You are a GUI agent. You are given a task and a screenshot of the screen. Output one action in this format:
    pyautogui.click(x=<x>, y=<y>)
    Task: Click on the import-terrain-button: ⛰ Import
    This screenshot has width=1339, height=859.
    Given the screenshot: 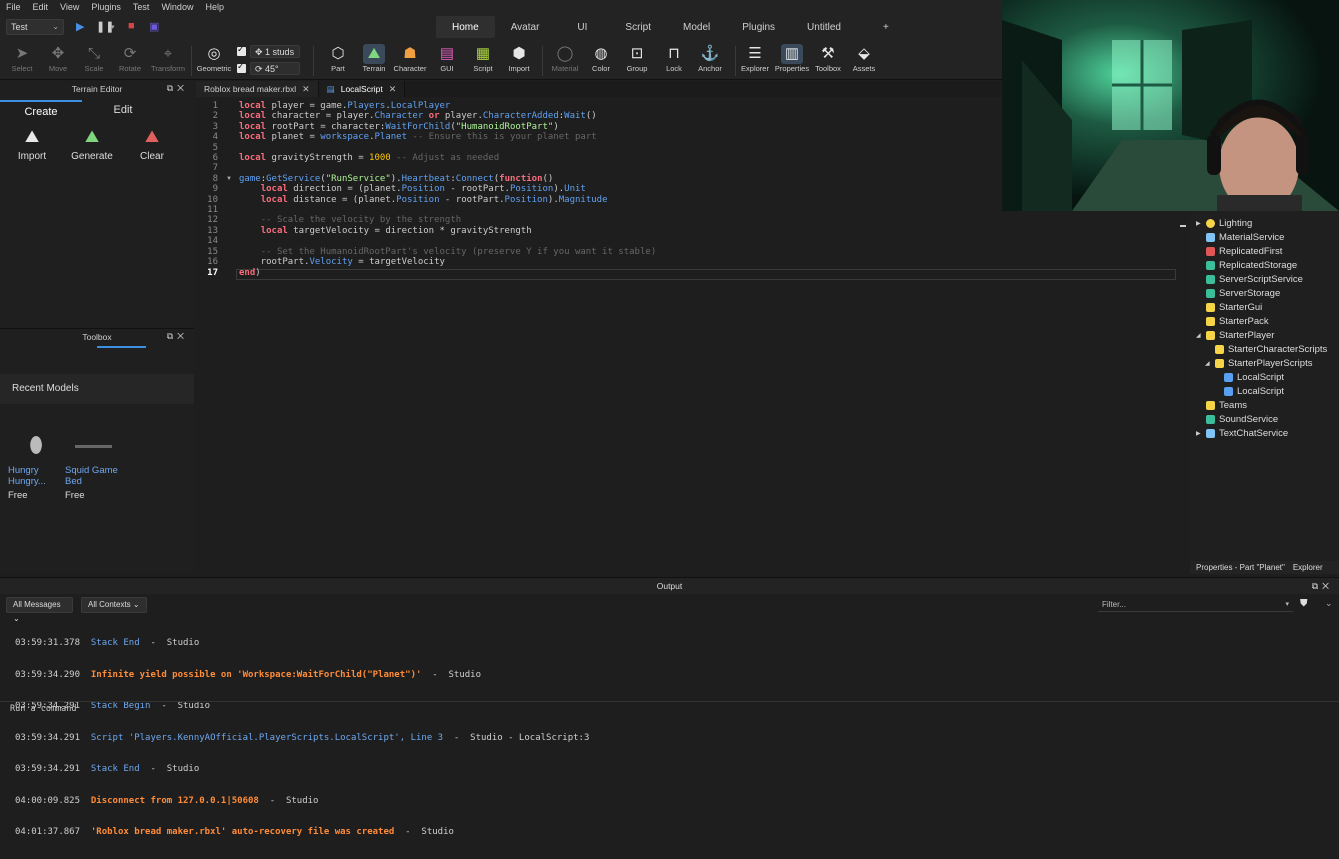 What is the action you would take?
    pyautogui.click(x=32, y=142)
    